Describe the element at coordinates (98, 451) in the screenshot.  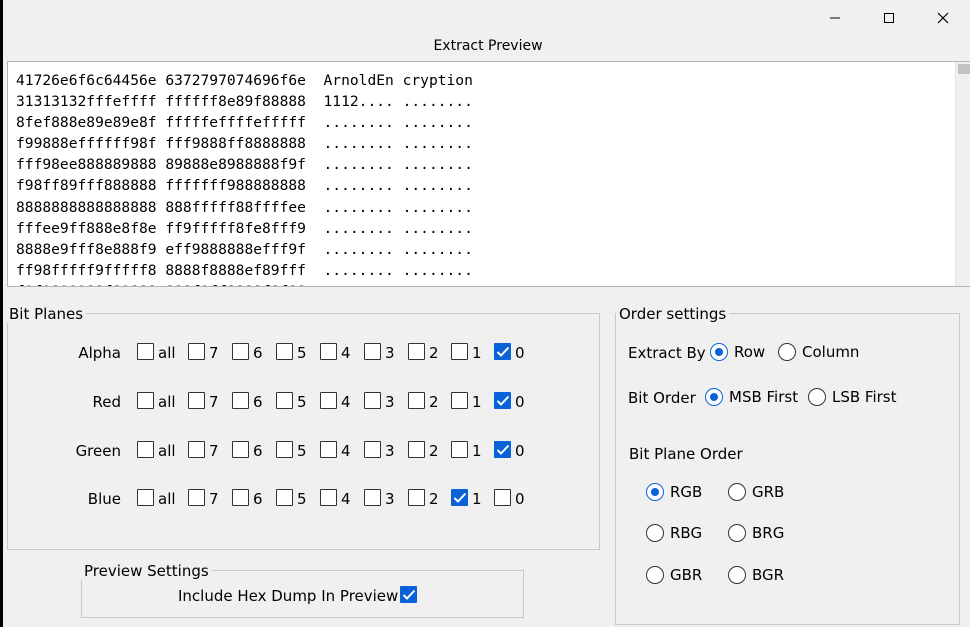
I see `channel-label-green: Green` at that location.